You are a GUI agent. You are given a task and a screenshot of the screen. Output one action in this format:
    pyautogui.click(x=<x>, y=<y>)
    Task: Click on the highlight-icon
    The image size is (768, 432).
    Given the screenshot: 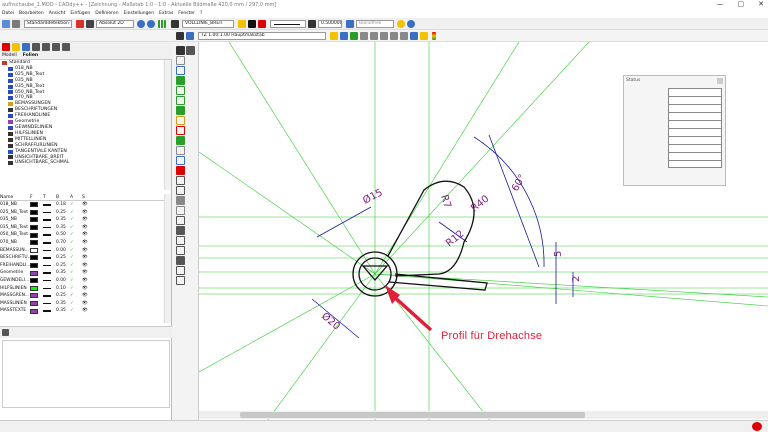 What is the action you would take?
    pyautogui.click(x=424, y=36)
    